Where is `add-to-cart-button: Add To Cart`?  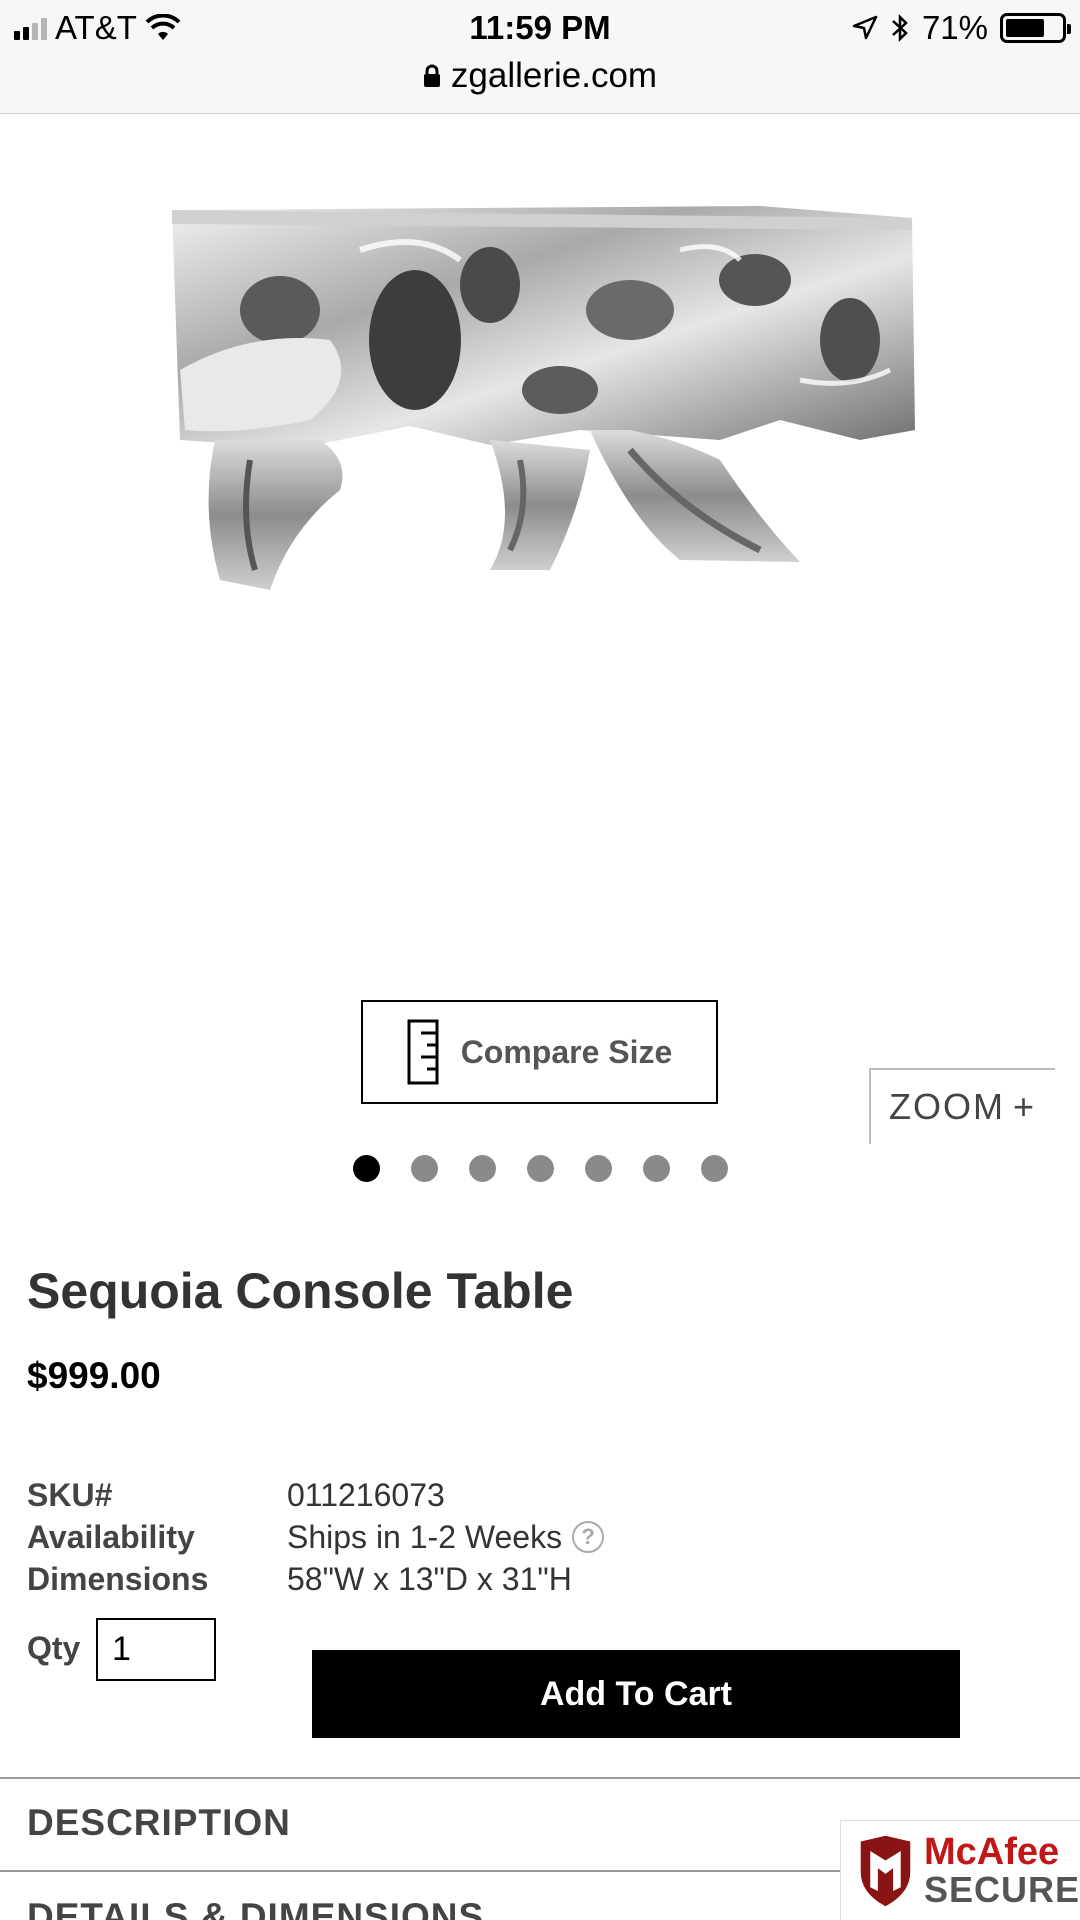 add-to-cart-button: Add To Cart is located at coordinates (636, 1694).